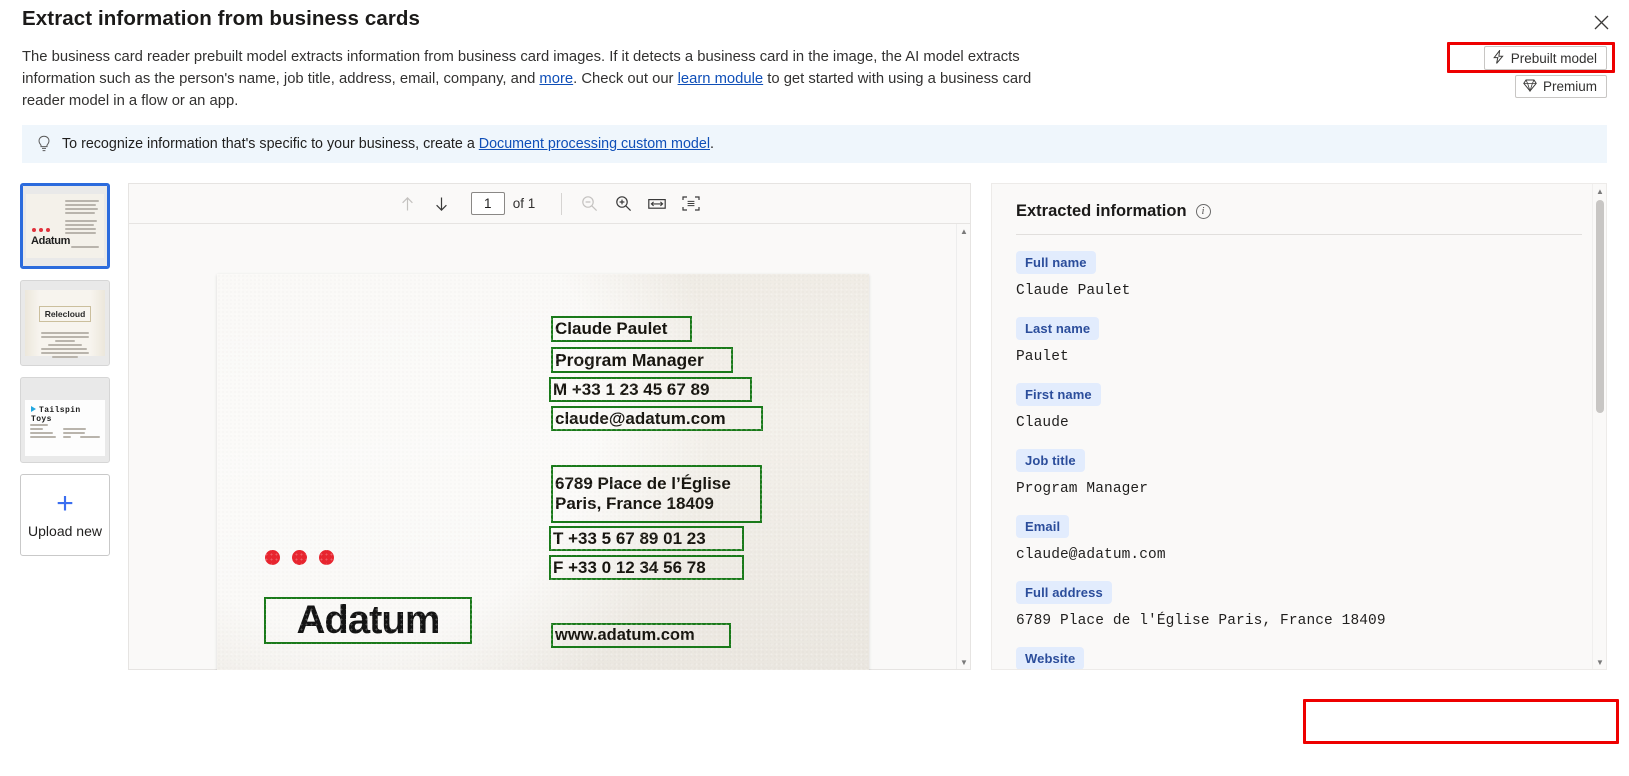 The image size is (1629, 776). What do you see at coordinates (1043, 526) in the screenshot?
I see `field-label-badge: Email` at bounding box center [1043, 526].